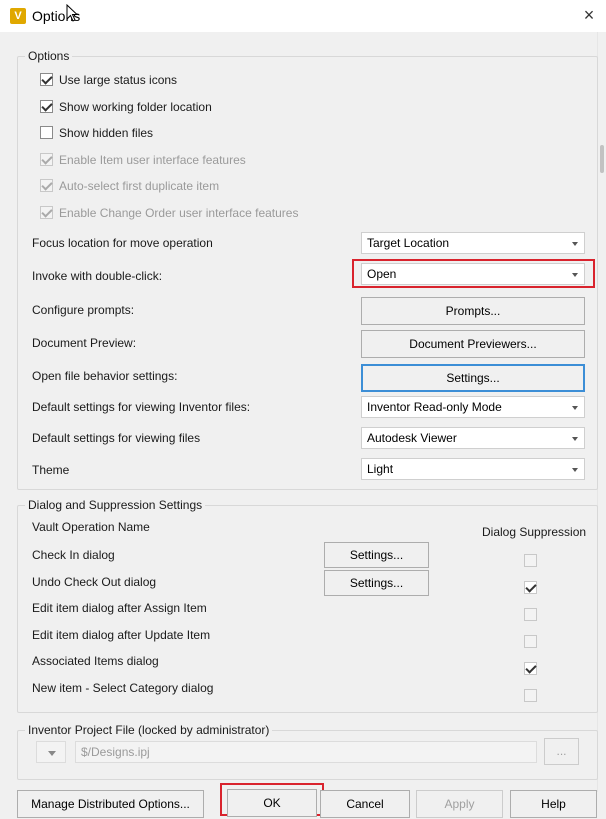  Describe the element at coordinates (190, 133) in the screenshot. I see `checkbox-row-hidden-files: Show hidden files` at that location.